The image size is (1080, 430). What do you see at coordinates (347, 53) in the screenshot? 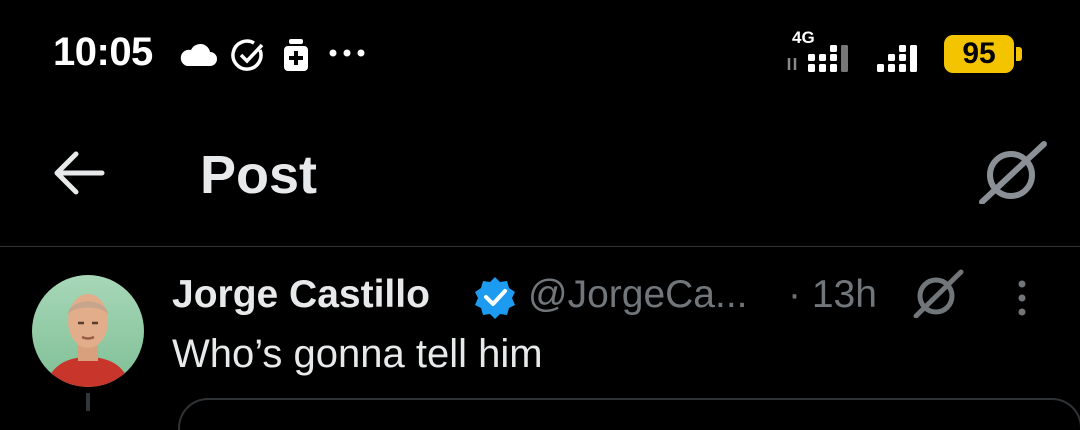
I see `more-dots-icon` at bounding box center [347, 53].